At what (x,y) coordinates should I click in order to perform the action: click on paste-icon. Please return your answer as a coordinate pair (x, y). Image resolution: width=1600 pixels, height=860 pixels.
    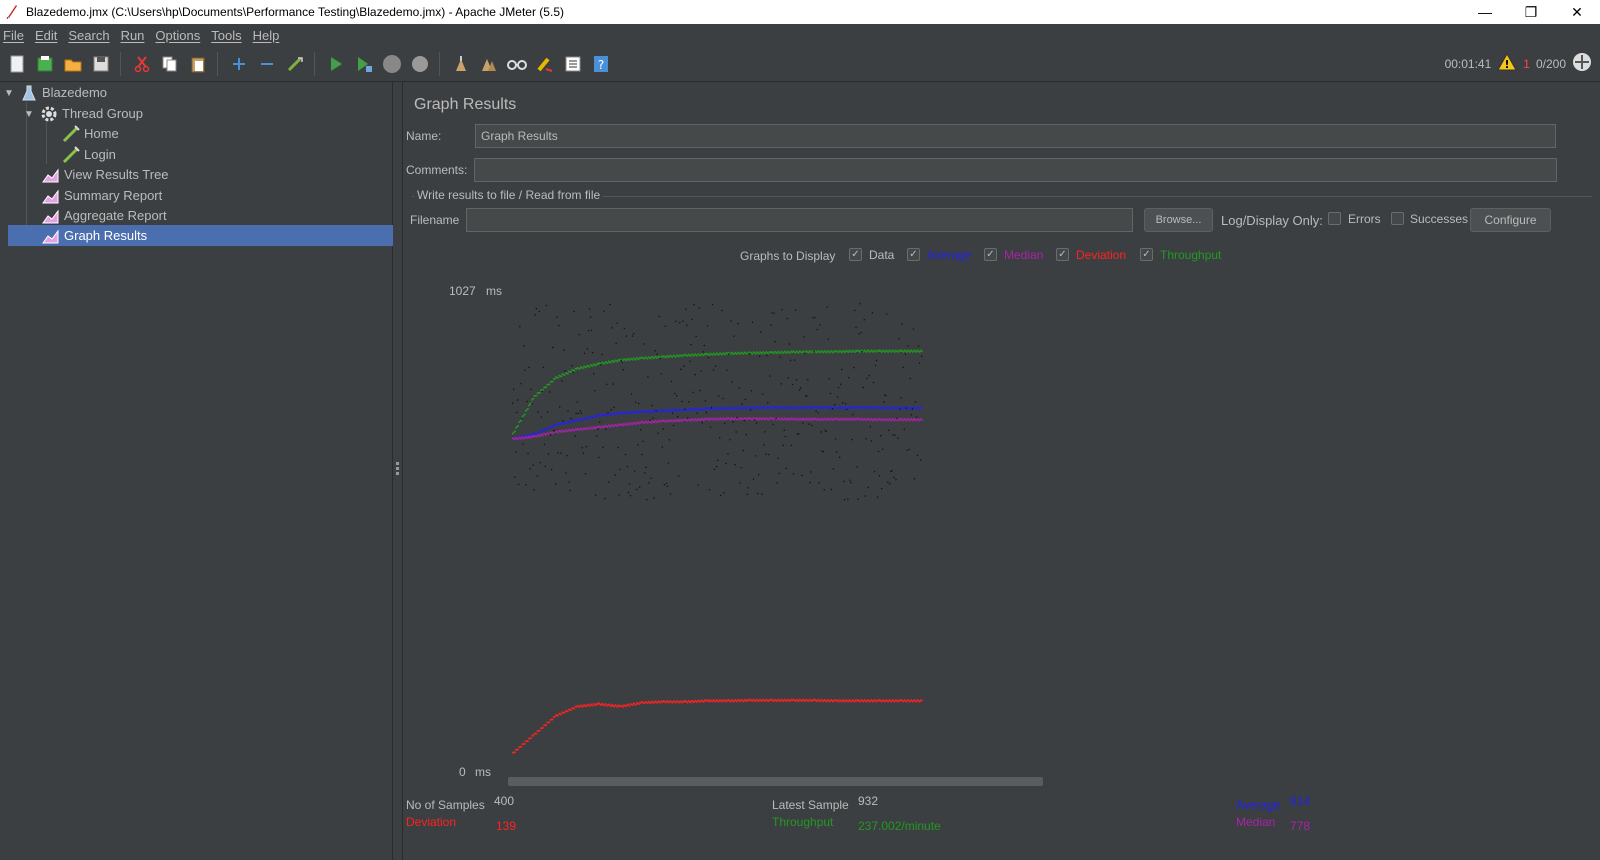
    Looking at the image, I should click on (198, 64).